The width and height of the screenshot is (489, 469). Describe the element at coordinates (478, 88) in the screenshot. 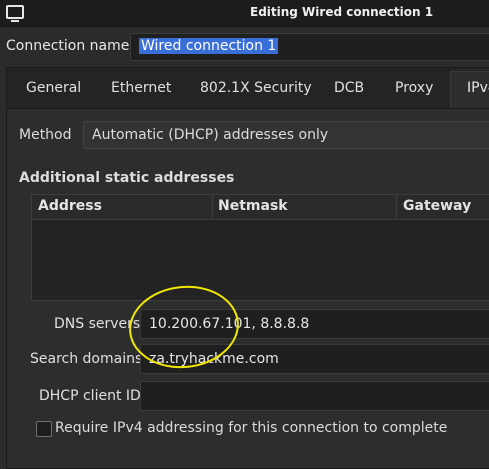

I see `tab-ipv4-label: IPv4` at that location.